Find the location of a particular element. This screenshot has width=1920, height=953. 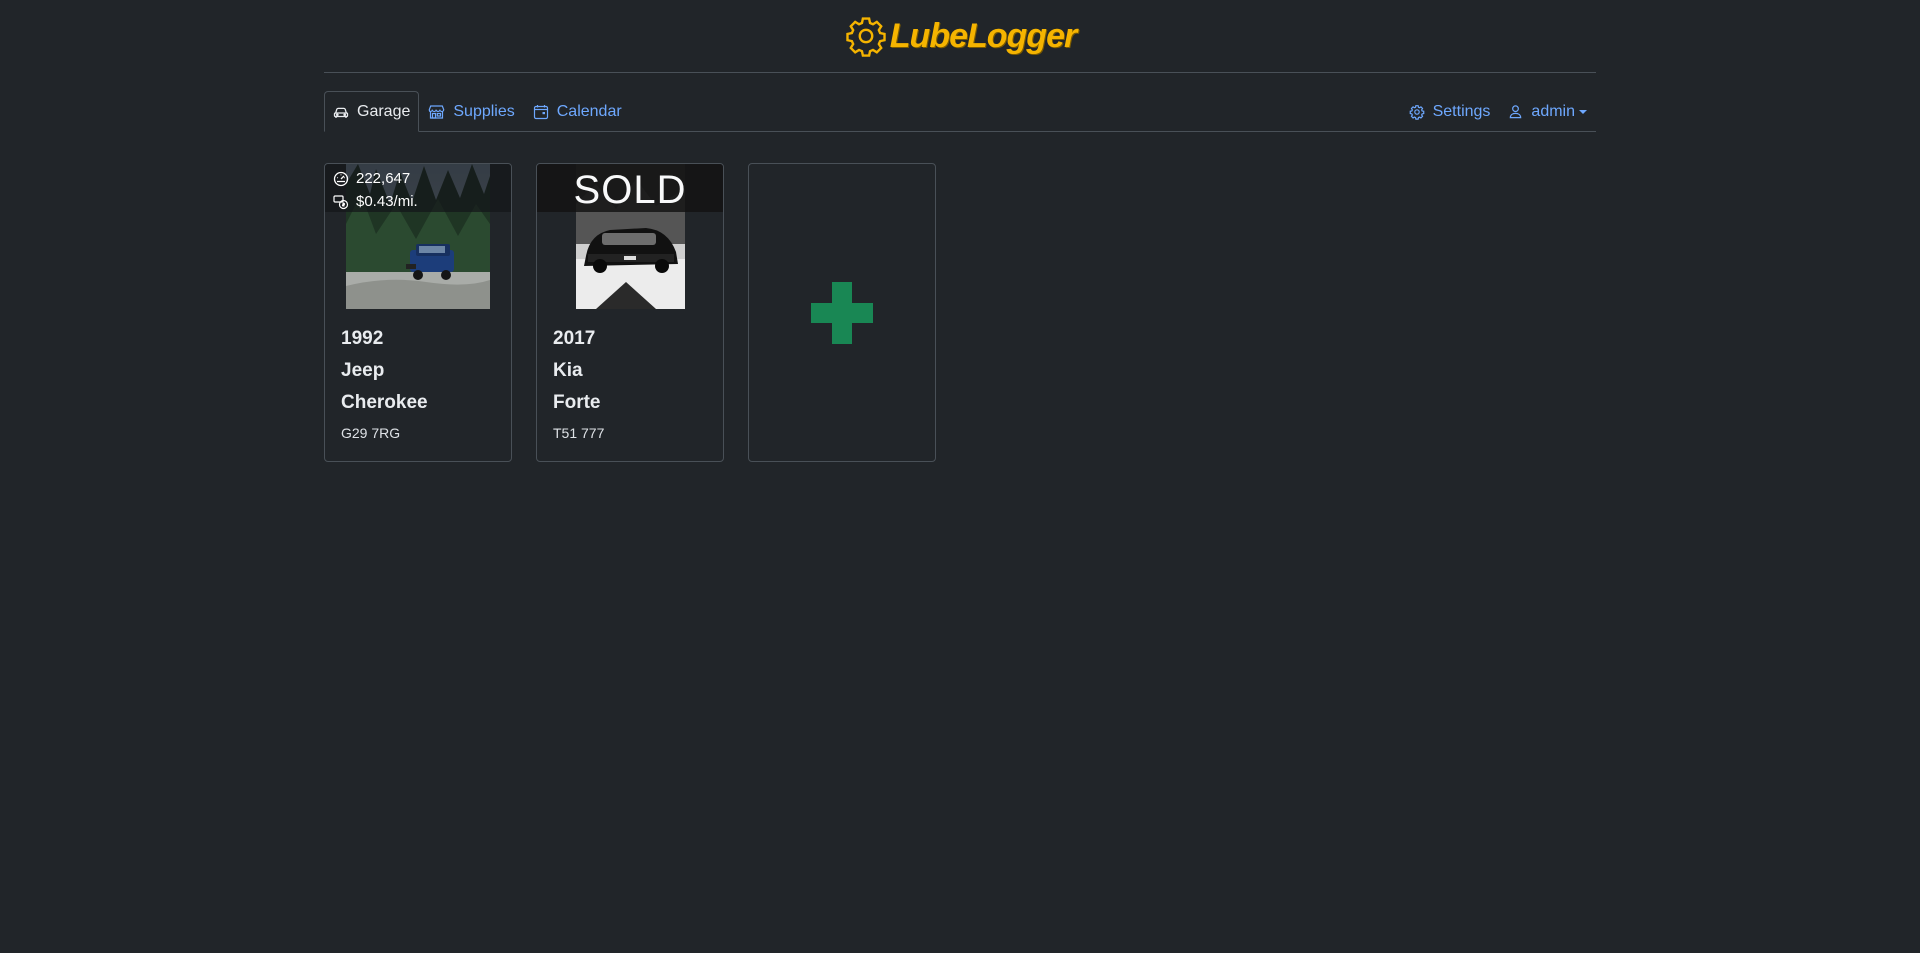

license-plate: T51 777 is located at coordinates (579, 433).